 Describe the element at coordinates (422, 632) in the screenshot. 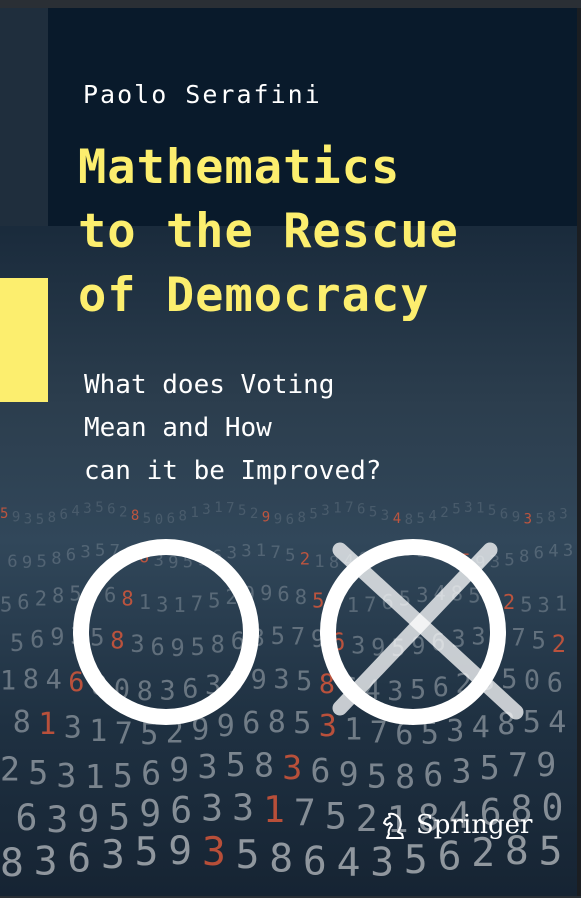

I see `crossed-circle-symbol` at that location.